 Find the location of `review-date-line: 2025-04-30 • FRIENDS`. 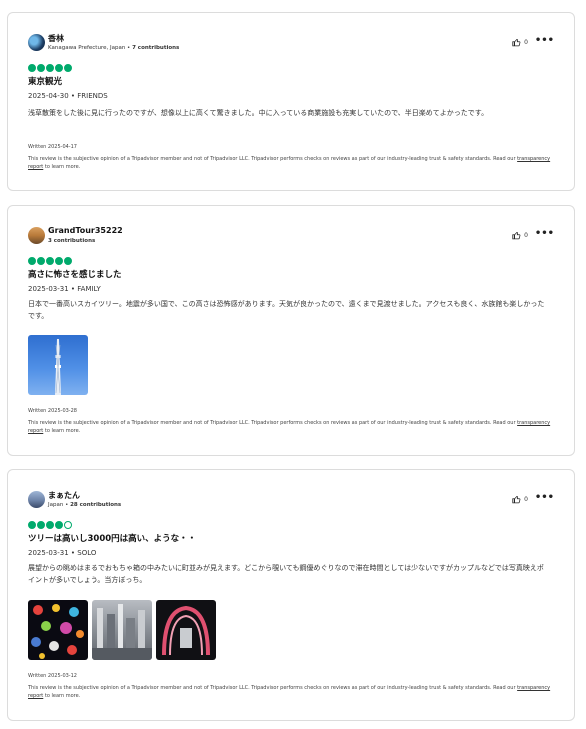

review-date-line: 2025-04-30 • FRIENDS is located at coordinates (68, 96).